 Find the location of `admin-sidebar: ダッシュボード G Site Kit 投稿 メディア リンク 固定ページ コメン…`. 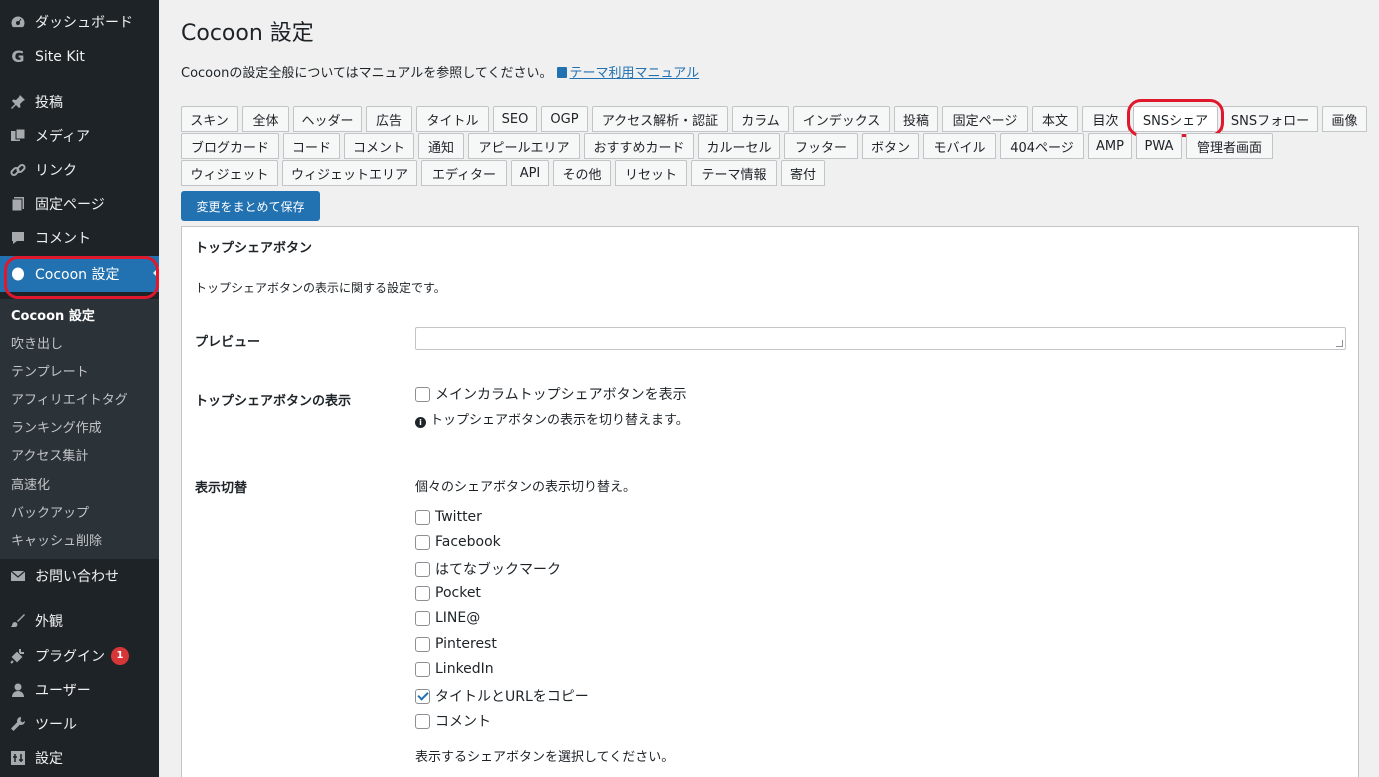

admin-sidebar: ダッシュボード G Site Kit 投稿 メディア リンク 固定ページ コメン… is located at coordinates (79, 388).